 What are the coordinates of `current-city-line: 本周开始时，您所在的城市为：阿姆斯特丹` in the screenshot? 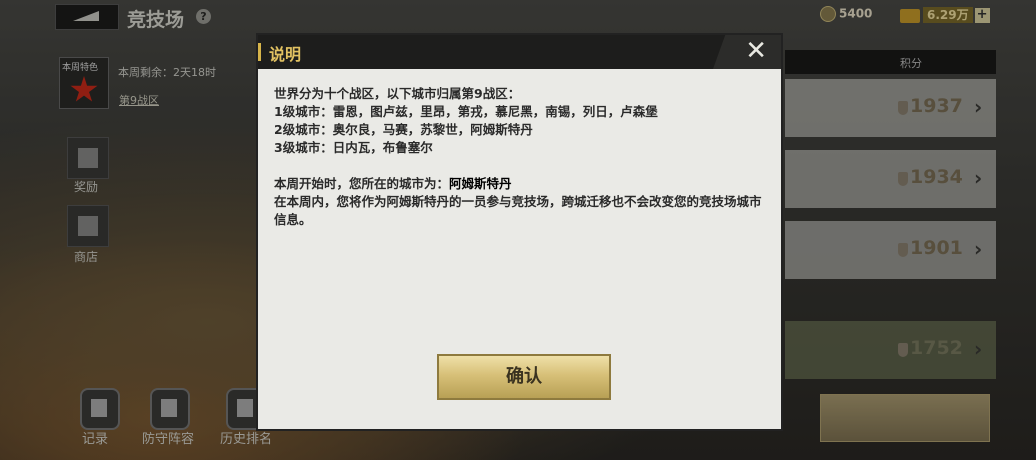 It's located at (522, 184).